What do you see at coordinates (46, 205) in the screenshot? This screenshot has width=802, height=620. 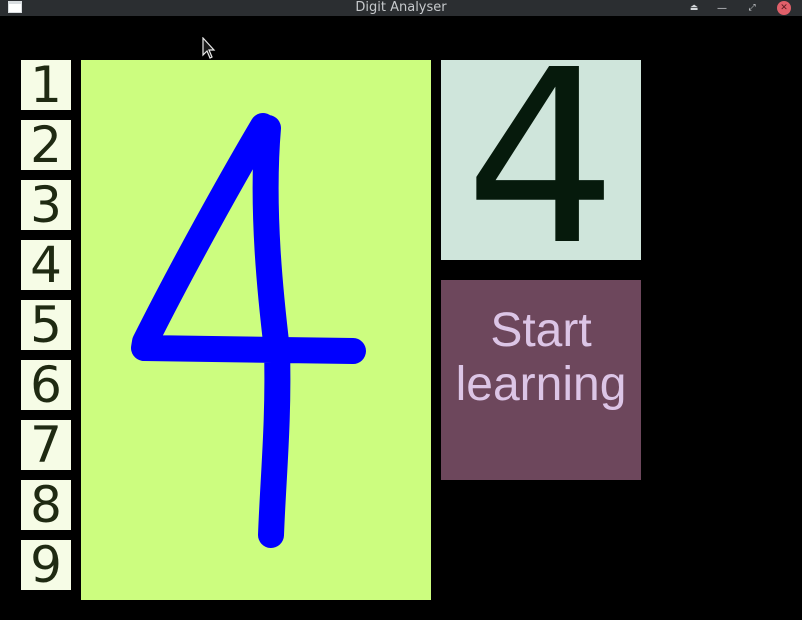 I see `digit-button-3: 3` at bounding box center [46, 205].